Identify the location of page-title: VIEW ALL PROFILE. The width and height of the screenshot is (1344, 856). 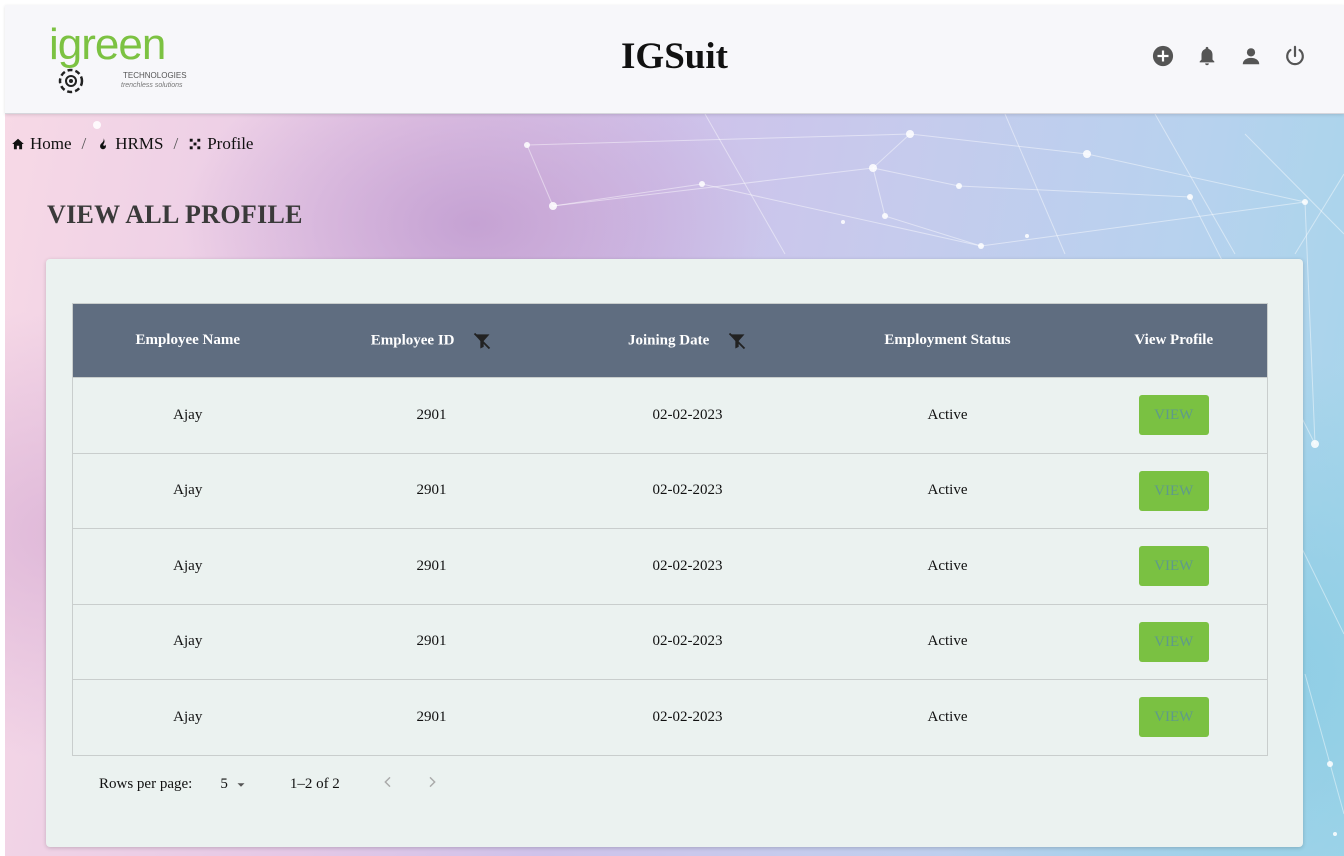
(175, 214).